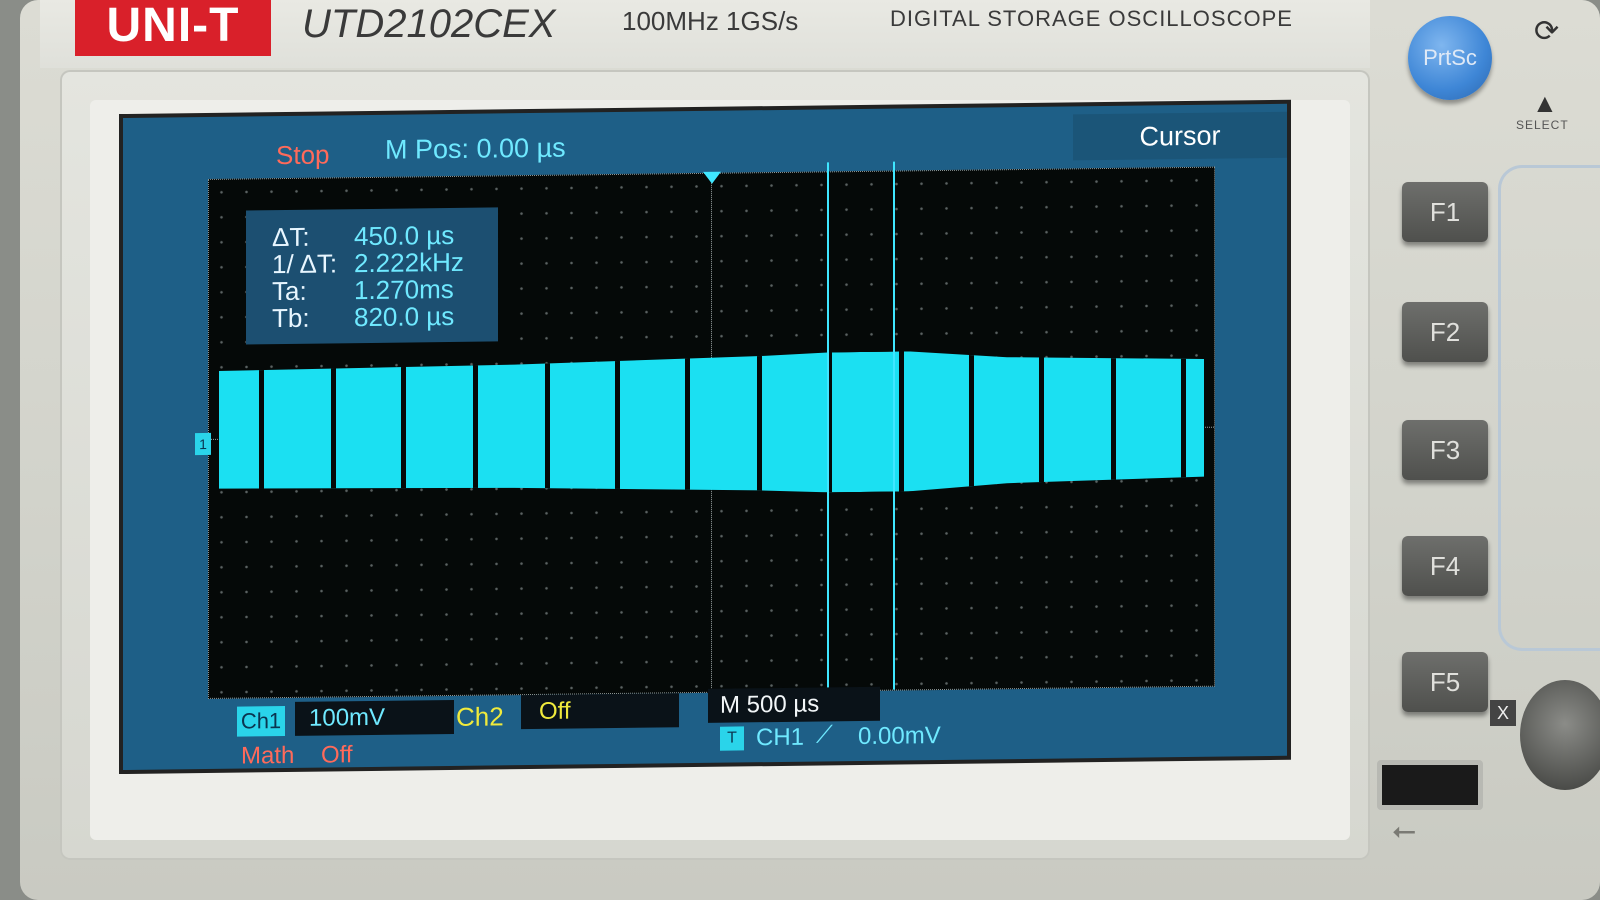  What do you see at coordinates (894, 425) in the screenshot?
I see `cursor-line-ta` at bounding box center [894, 425].